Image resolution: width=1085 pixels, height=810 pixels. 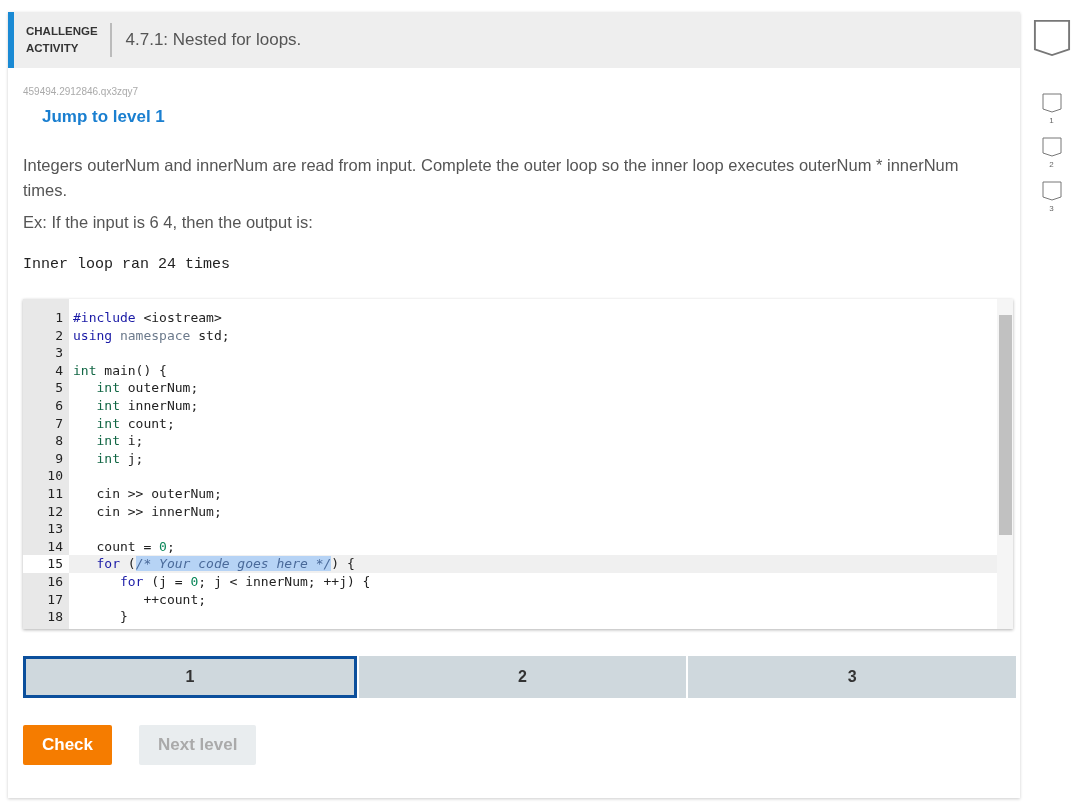 What do you see at coordinates (135, 546) in the screenshot?
I see `code-line: count = 0;` at bounding box center [135, 546].